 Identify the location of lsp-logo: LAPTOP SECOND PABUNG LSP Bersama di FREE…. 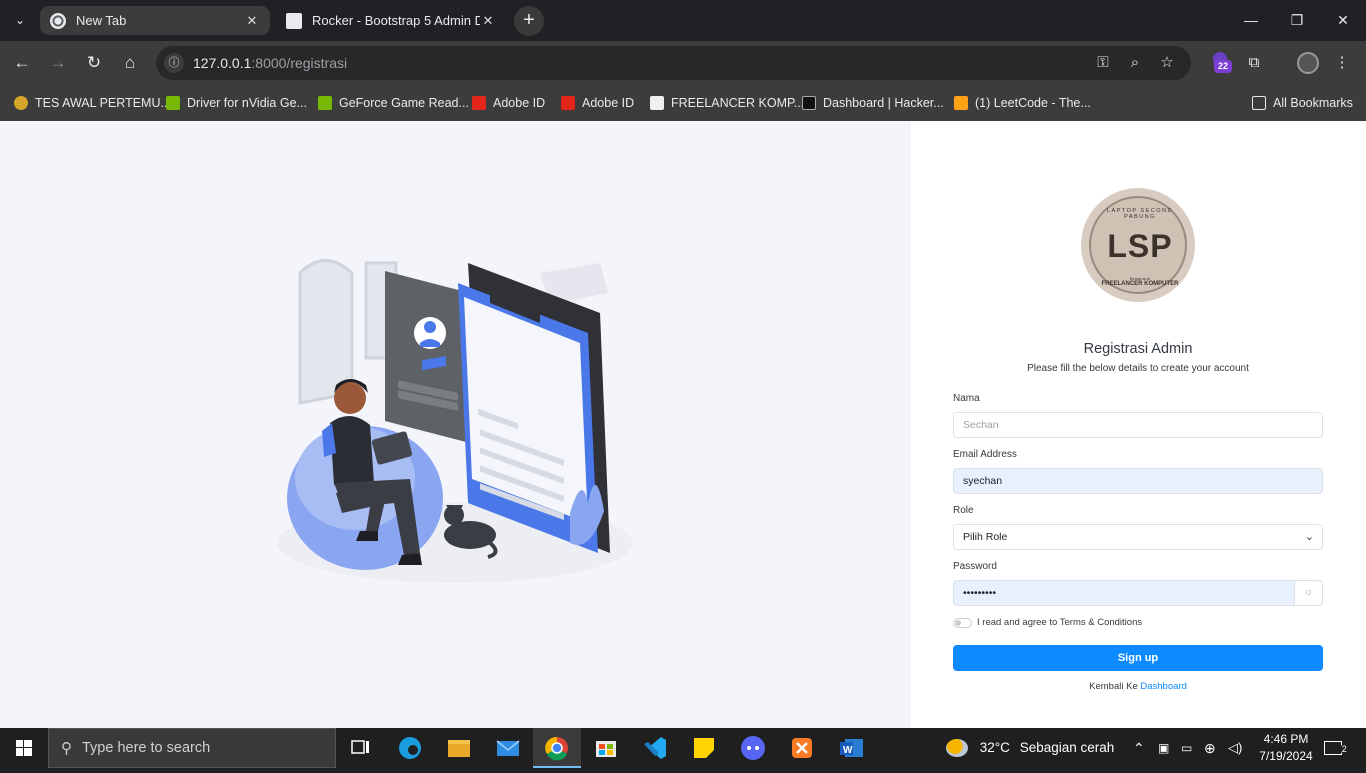
(1138, 245).